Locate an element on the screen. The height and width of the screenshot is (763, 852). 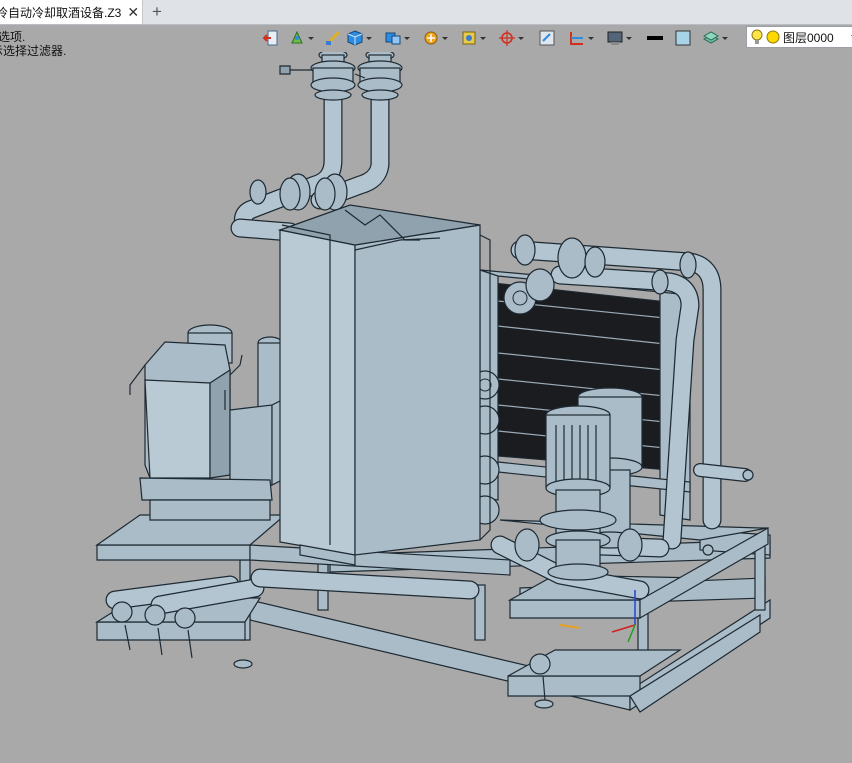
new-tab-button: + is located at coordinates (157, 12).